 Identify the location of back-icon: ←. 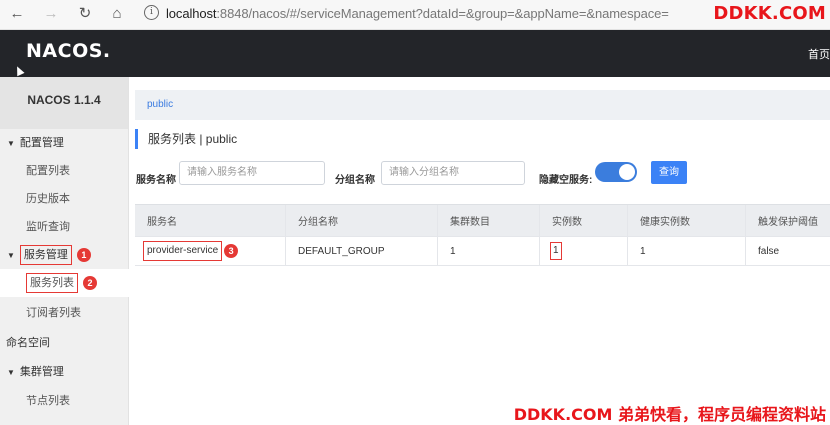
(17, 14).